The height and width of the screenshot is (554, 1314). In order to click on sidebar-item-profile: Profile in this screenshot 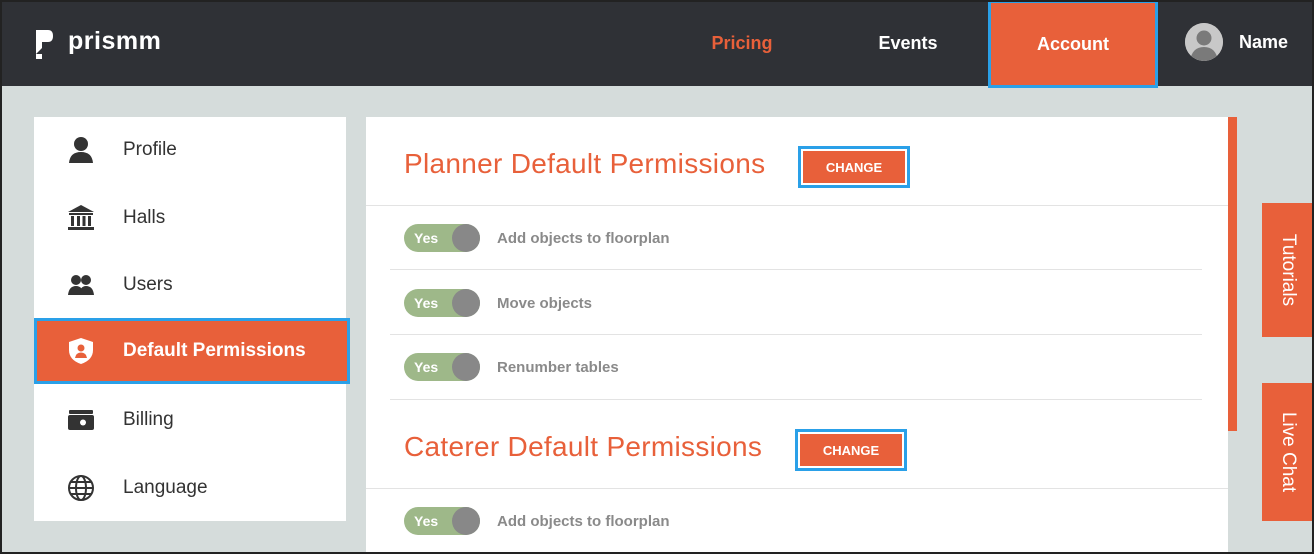, I will do `click(190, 150)`.